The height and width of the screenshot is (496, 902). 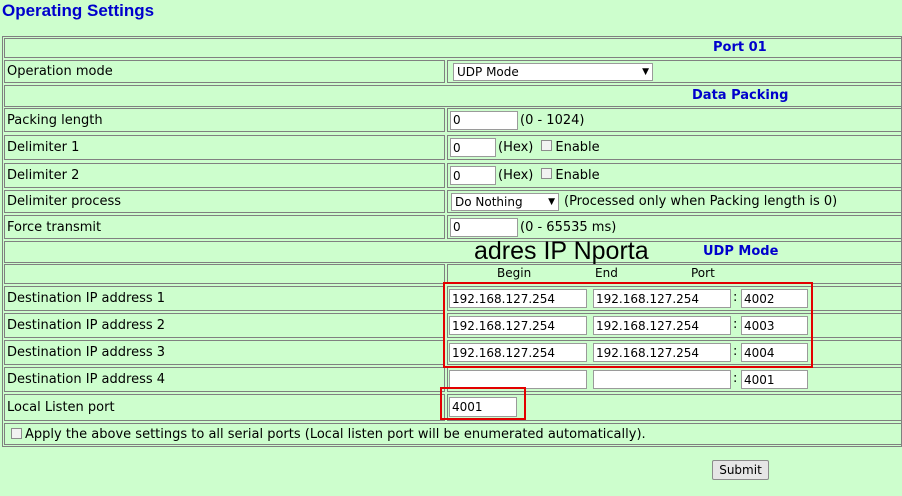 What do you see at coordinates (484, 227) in the screenshot?
I see `force-transmit-input` at bounding box center [484, 227].